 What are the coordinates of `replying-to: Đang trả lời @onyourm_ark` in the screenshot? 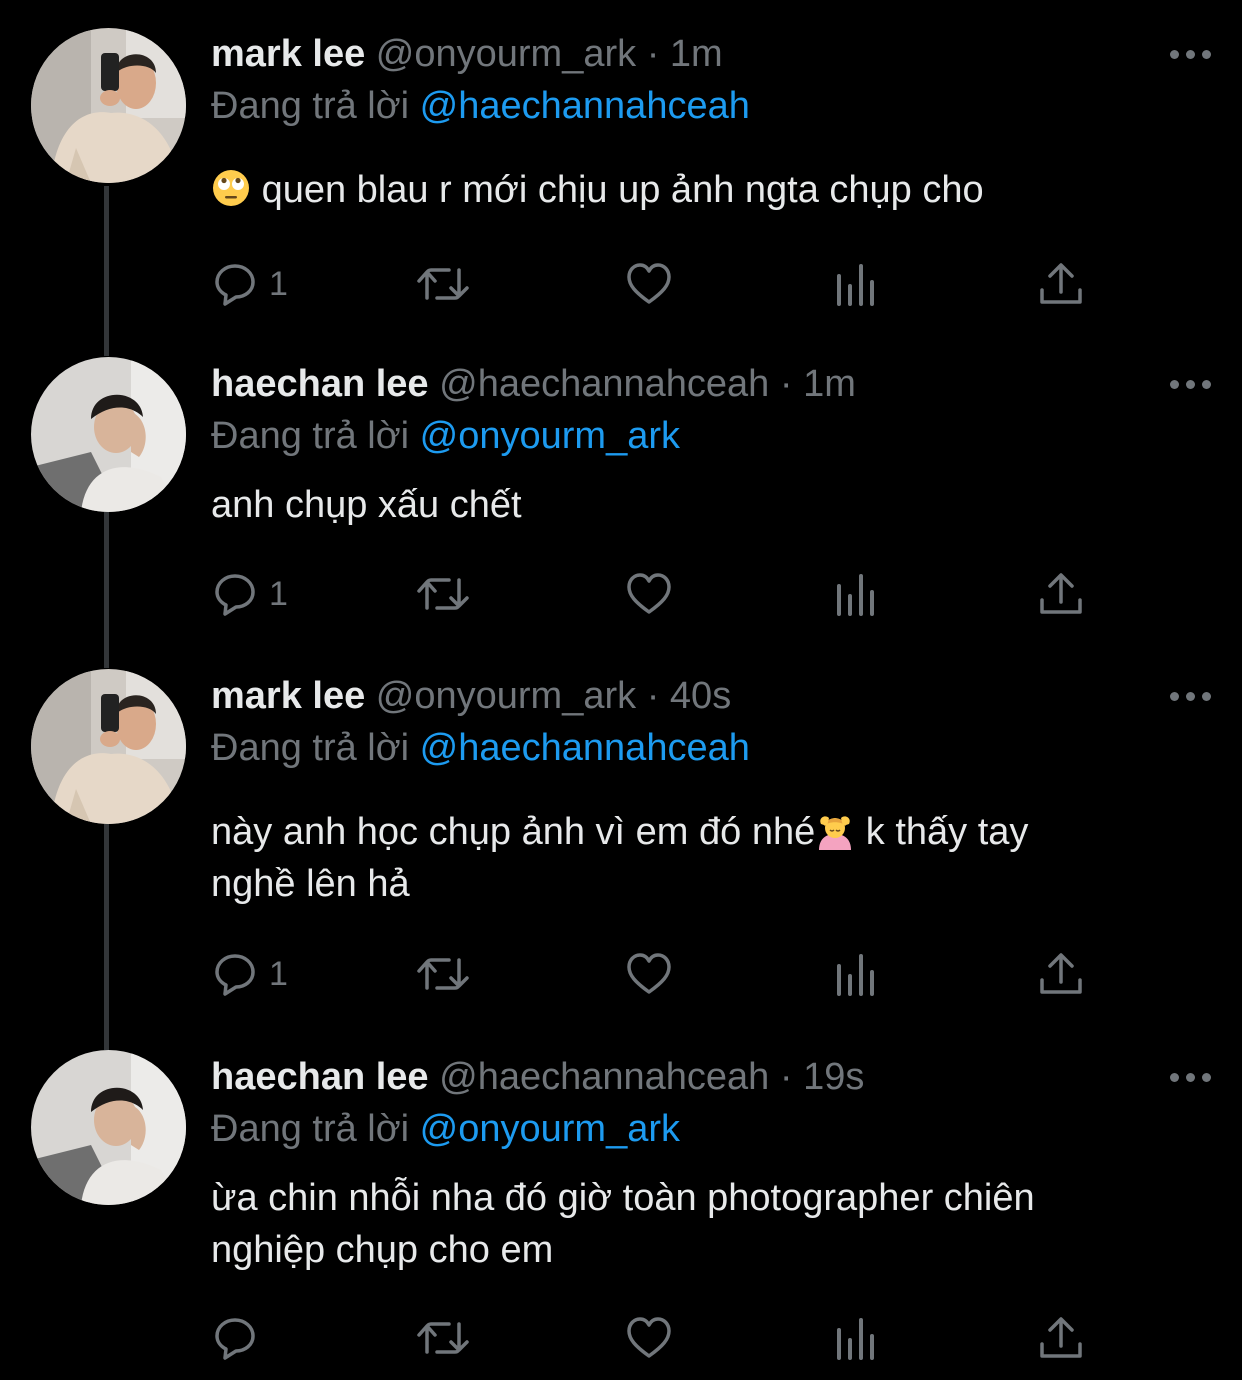 It's located at (445, 436).